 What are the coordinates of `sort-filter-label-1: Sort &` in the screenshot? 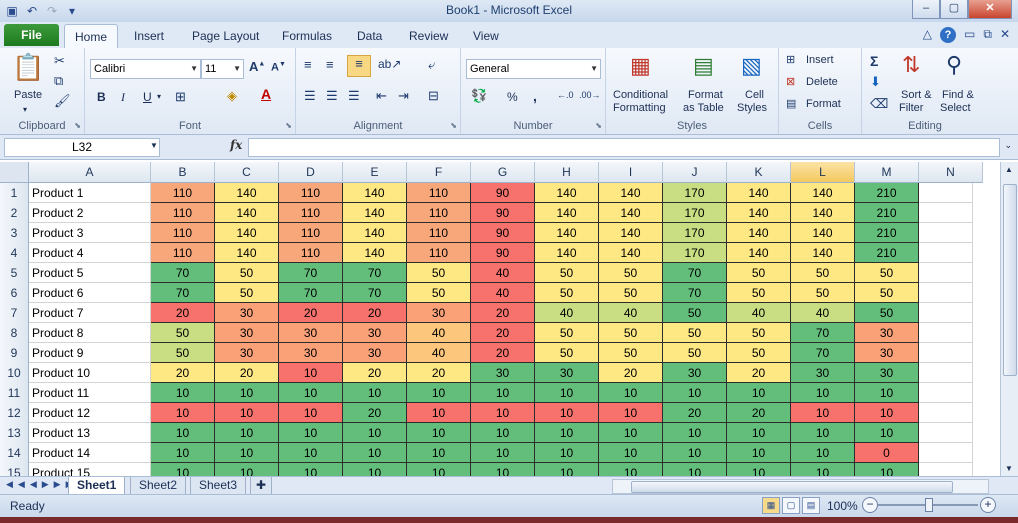 It's located at (916, 95).